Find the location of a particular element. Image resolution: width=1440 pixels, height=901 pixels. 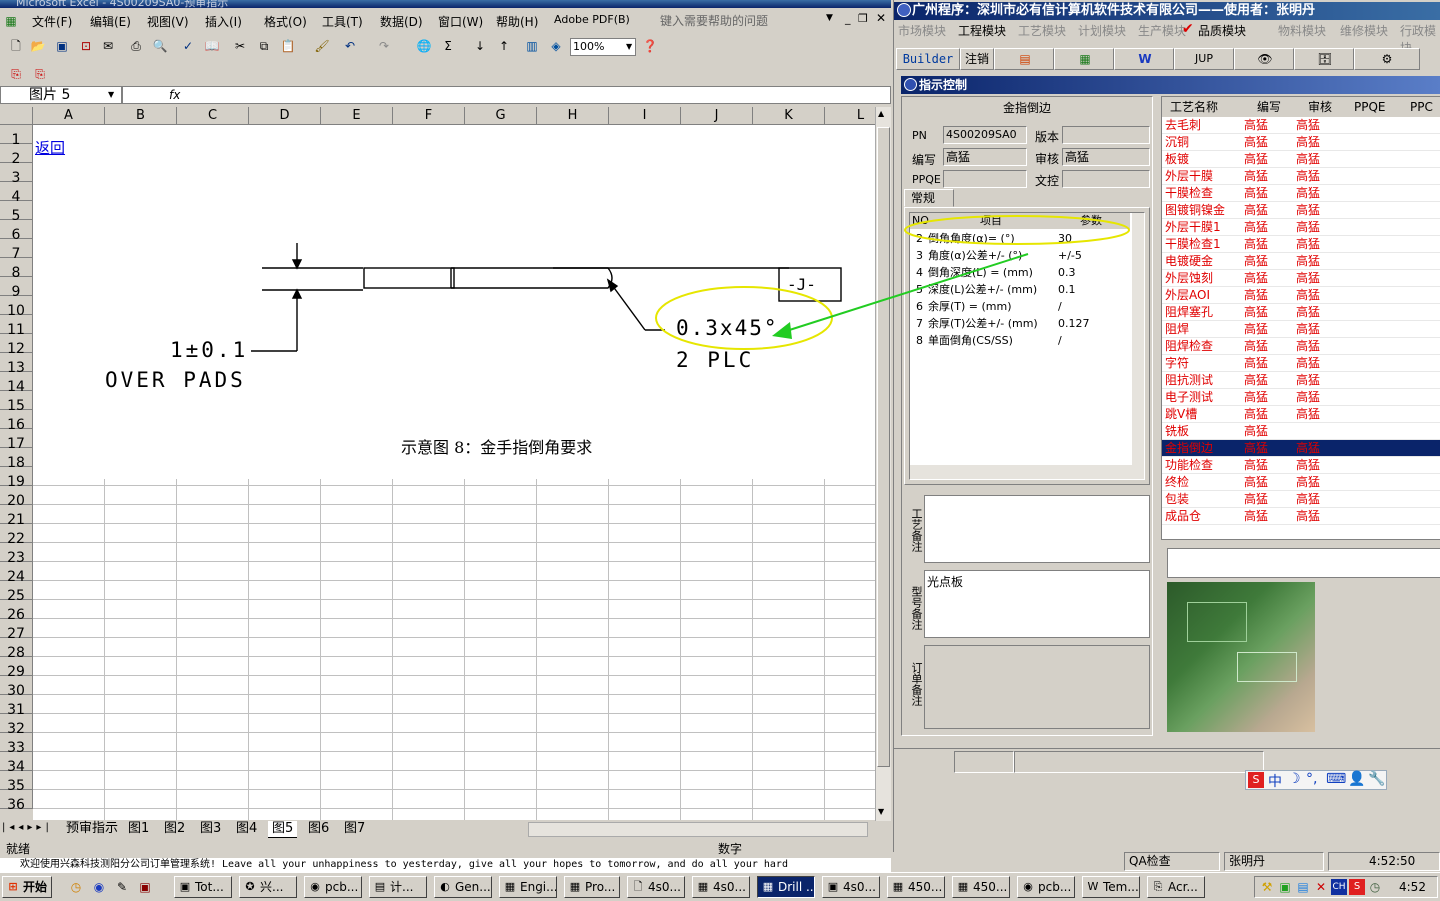

menu-format: 格式(O) is located at coordinates (285, 21).